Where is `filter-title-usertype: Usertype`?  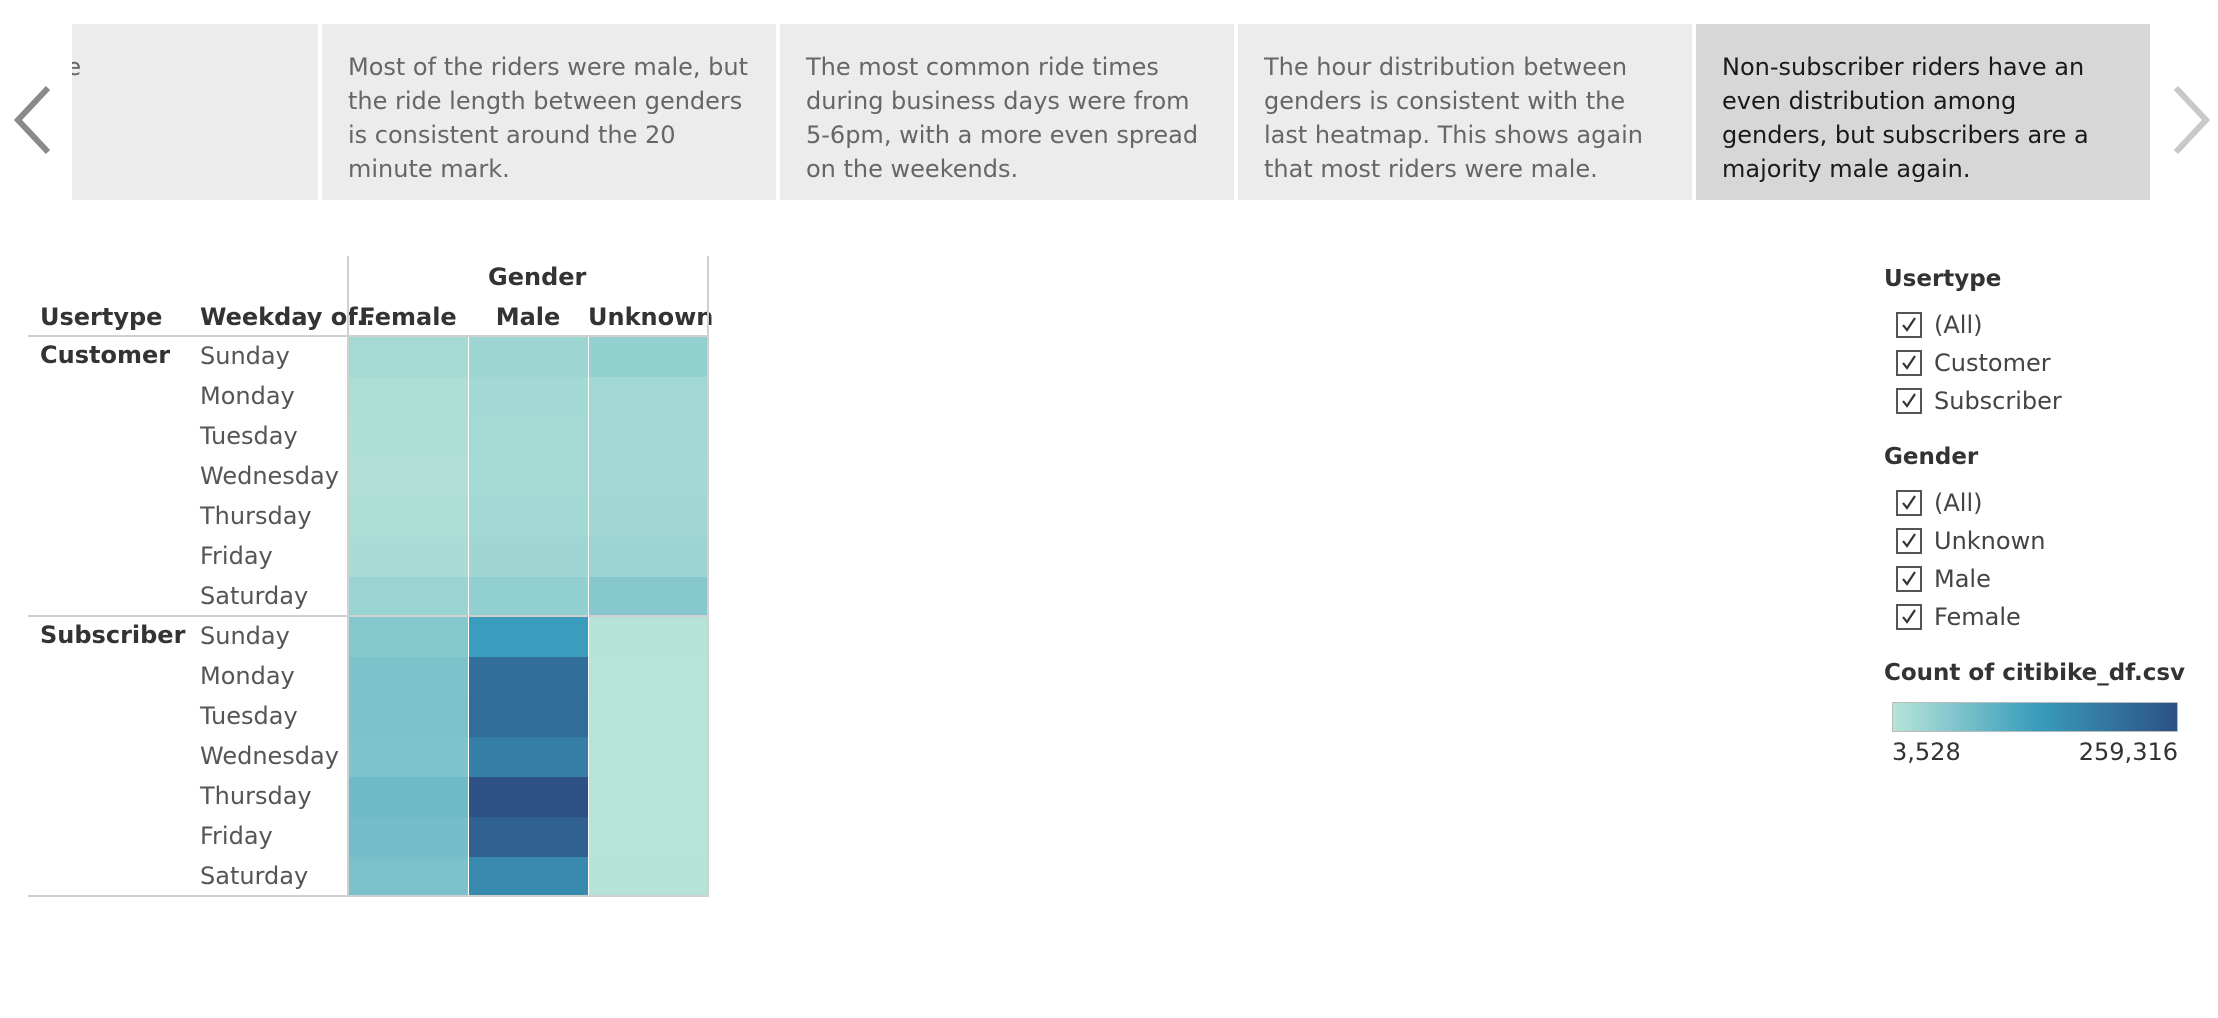 filter-title-usertype: Usertype is located at coordinates (1943, 279).